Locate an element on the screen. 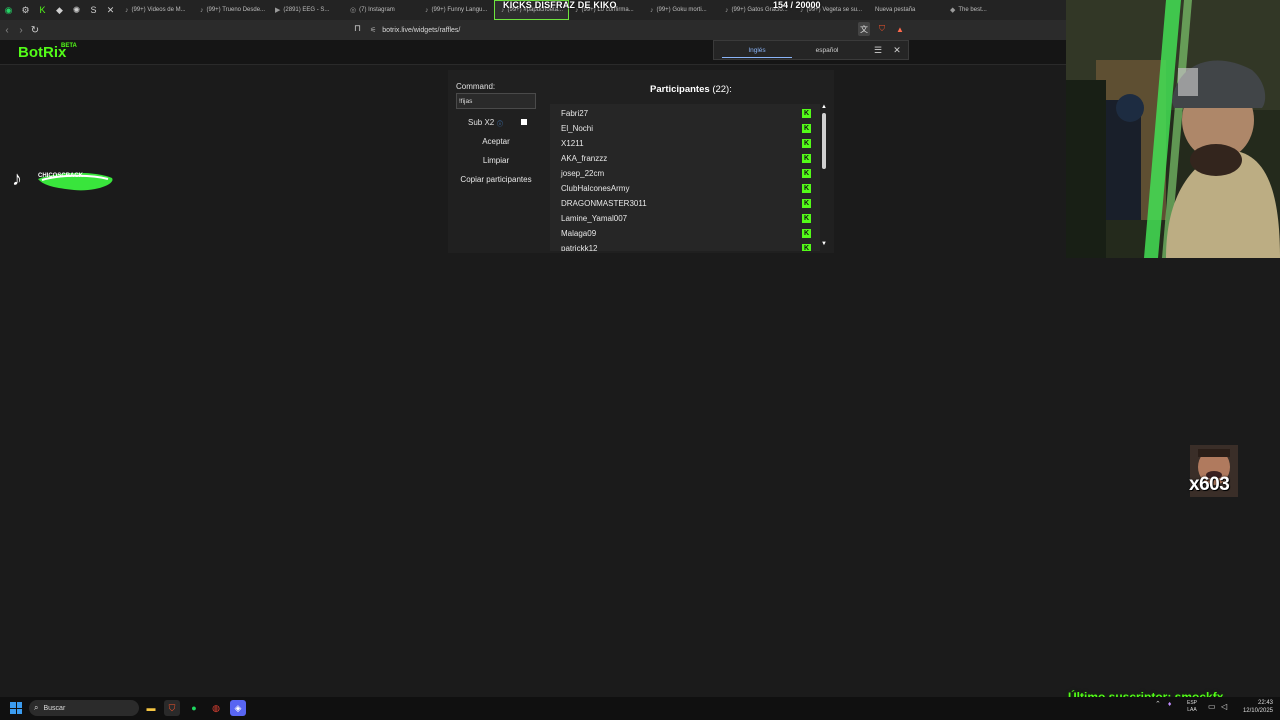 The image size is (1280, 720). info-icon: ⓘ is located at coordinates (500, 123).